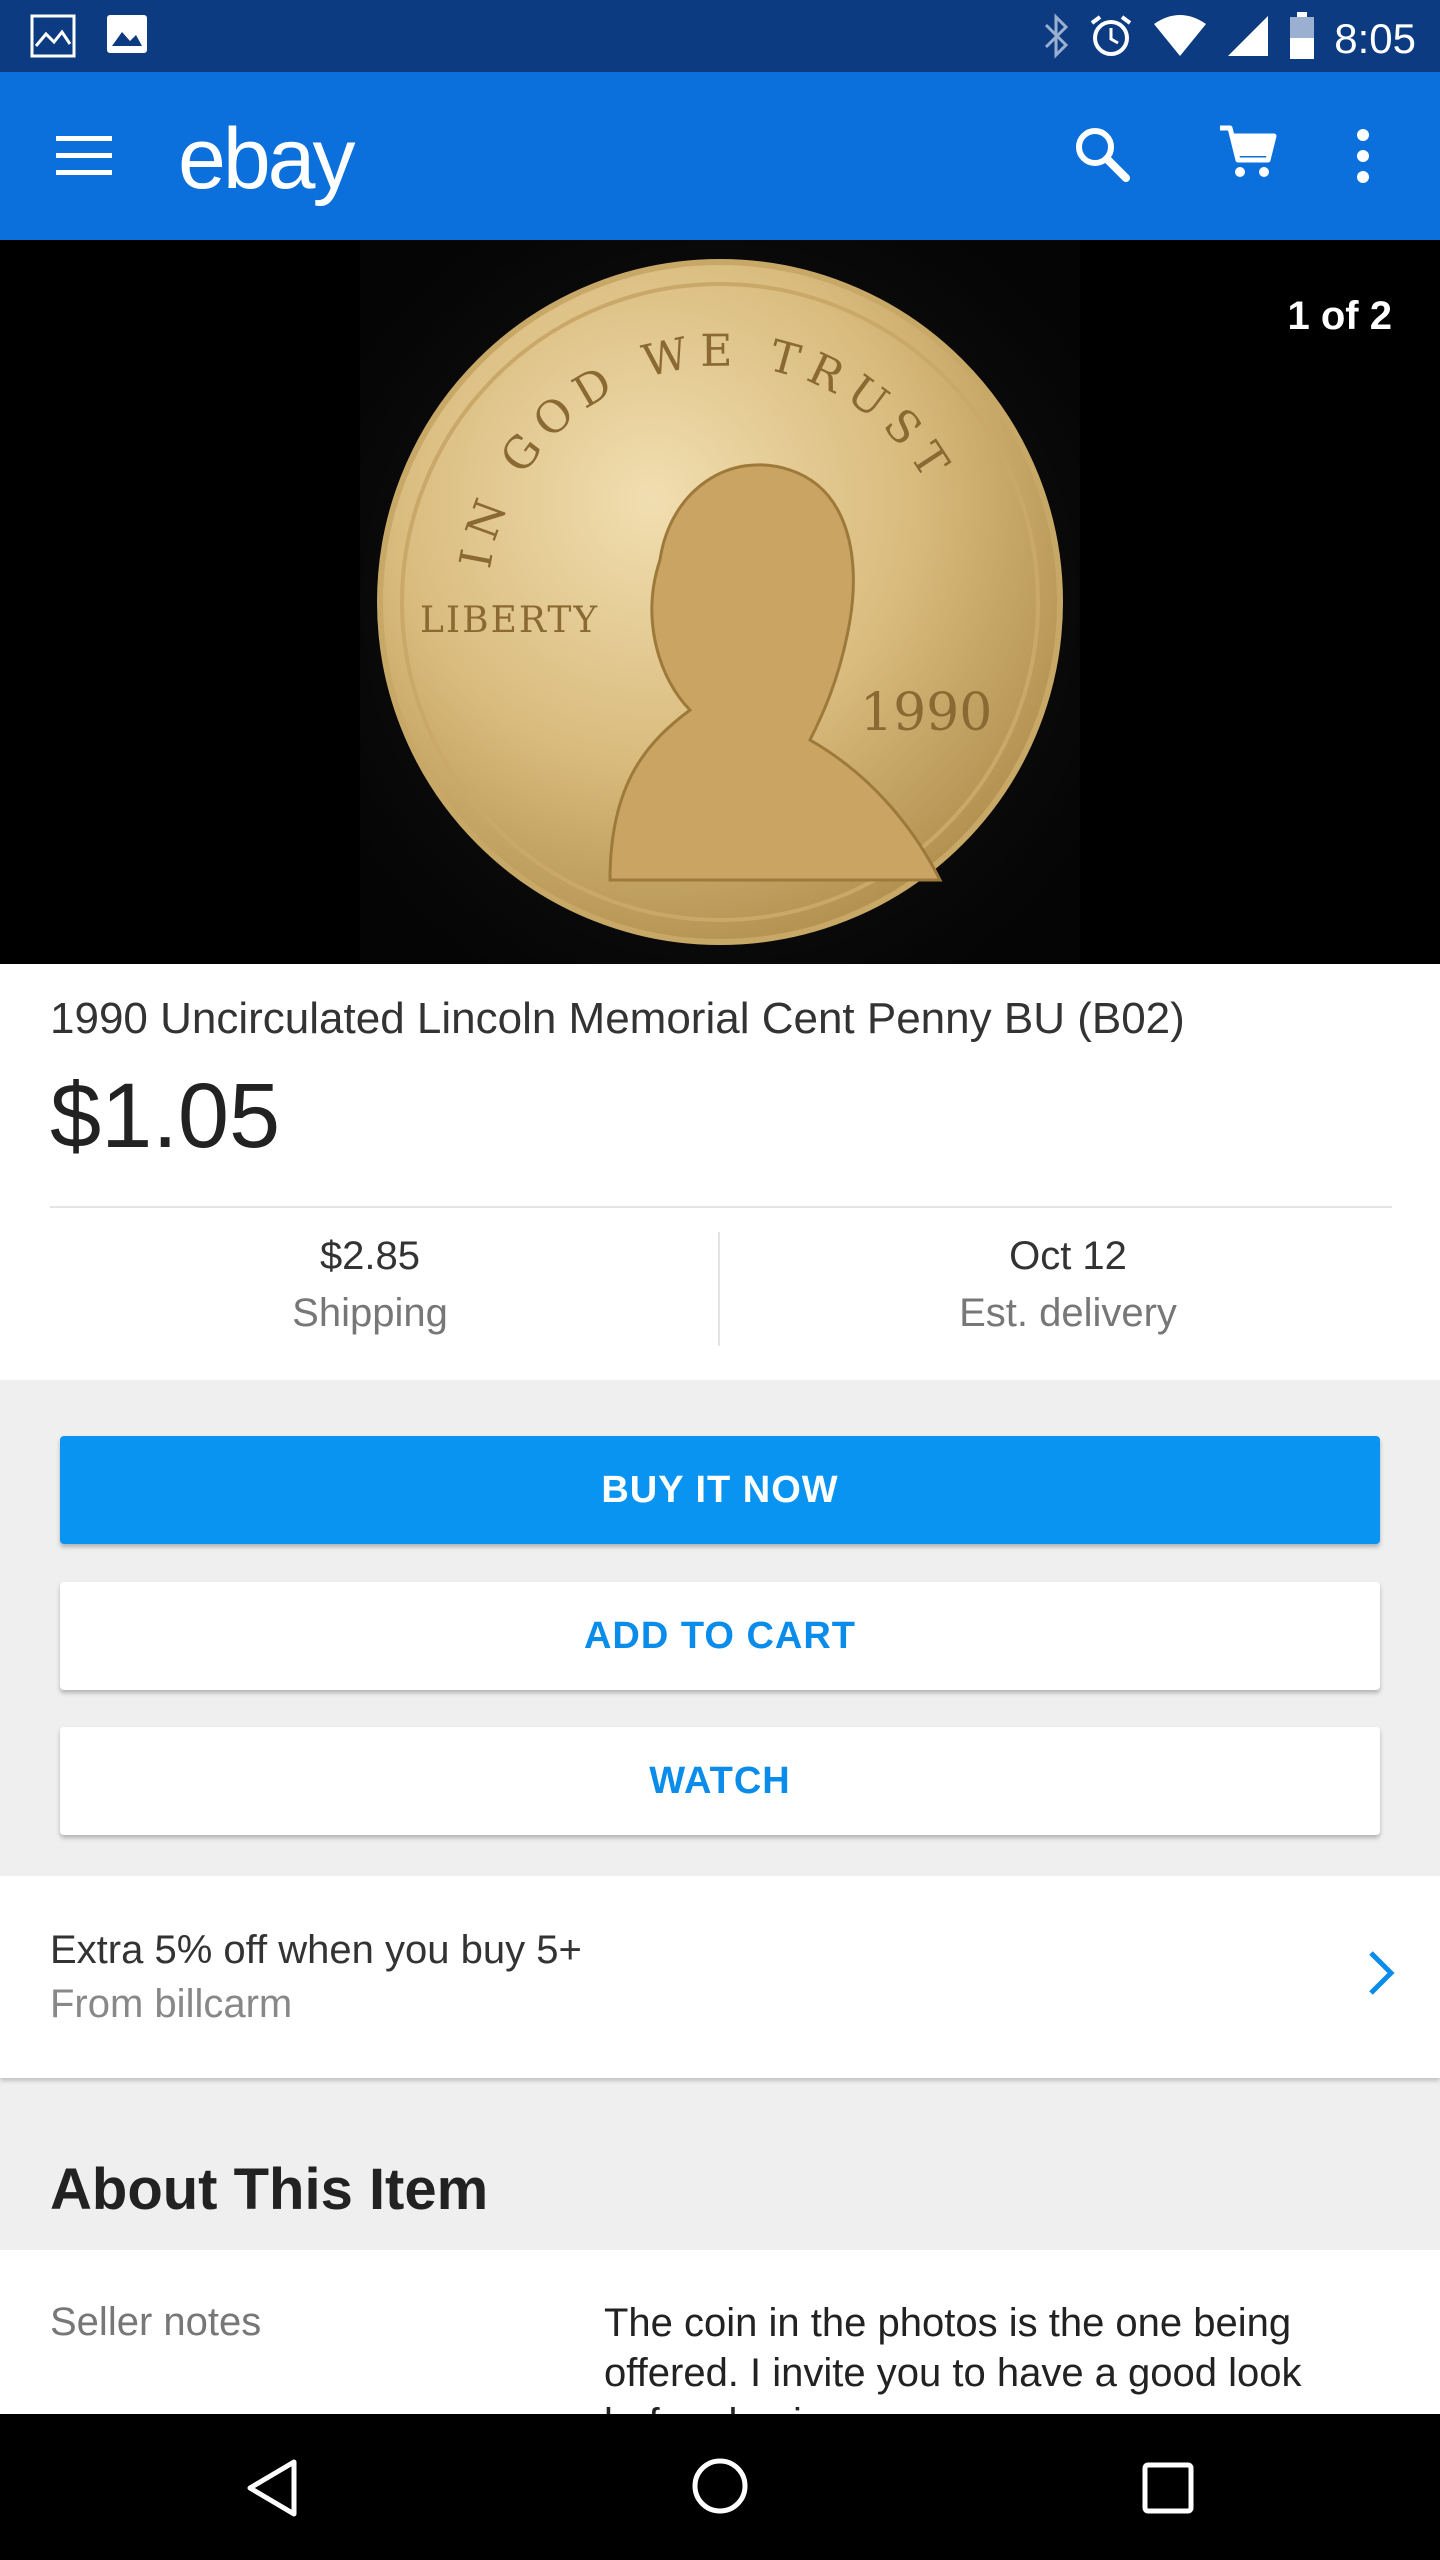 The width and height of the screenshot is (1440, 2560). I want to click on about-heading: About This Item, so click(269, 2189).